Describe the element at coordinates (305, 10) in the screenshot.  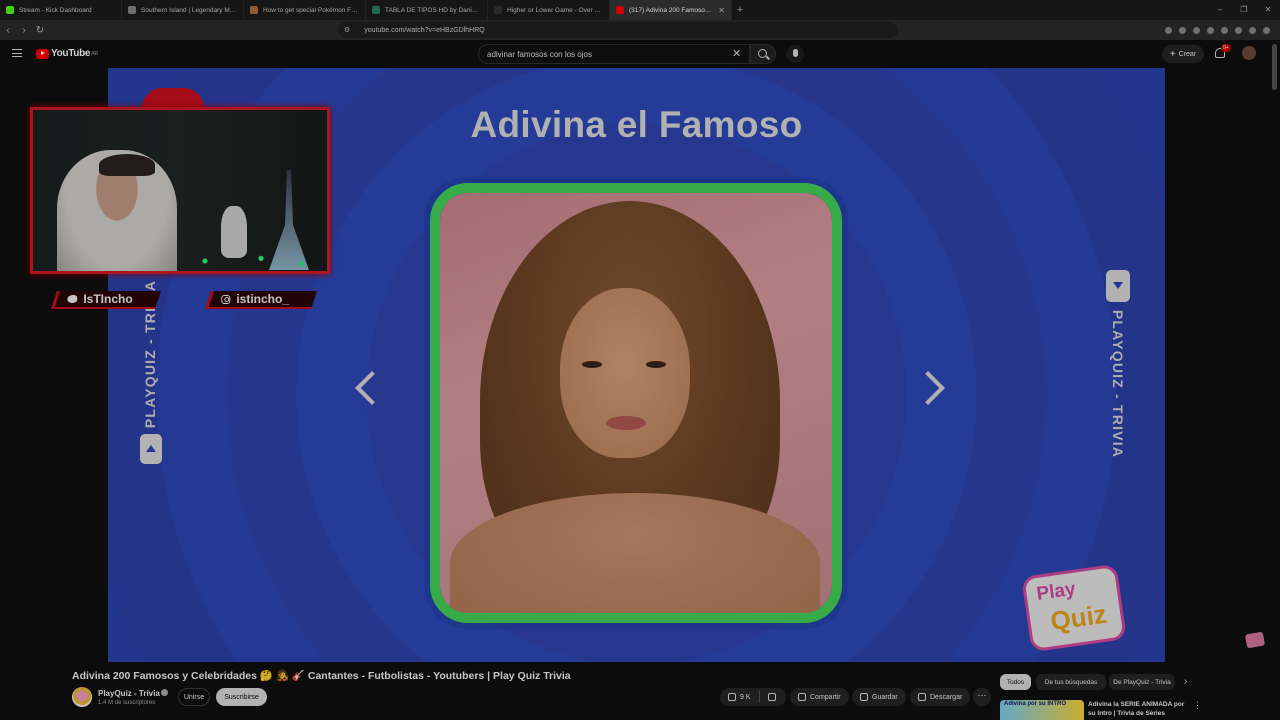
I see `browser-tab: How to get special Pokémon Forms -` at that location.